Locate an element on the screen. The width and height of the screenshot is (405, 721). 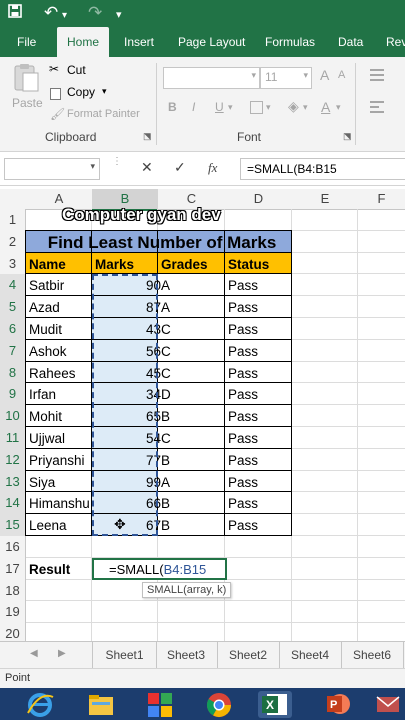
row-header-15: 15 is located at coordinates (13, 525).